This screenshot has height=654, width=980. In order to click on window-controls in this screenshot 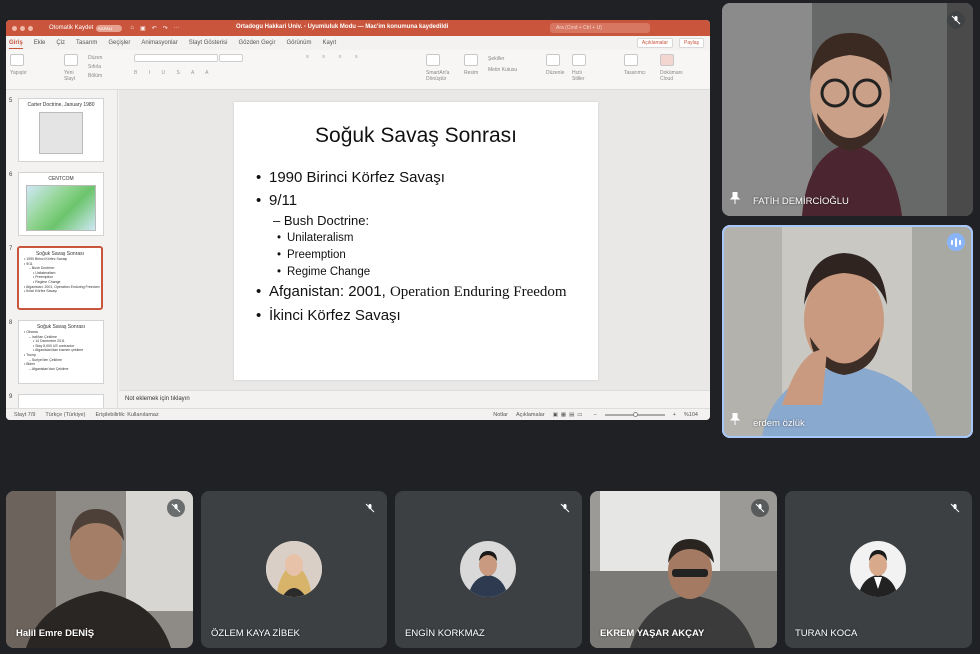, I will do `click(22, 28)`.